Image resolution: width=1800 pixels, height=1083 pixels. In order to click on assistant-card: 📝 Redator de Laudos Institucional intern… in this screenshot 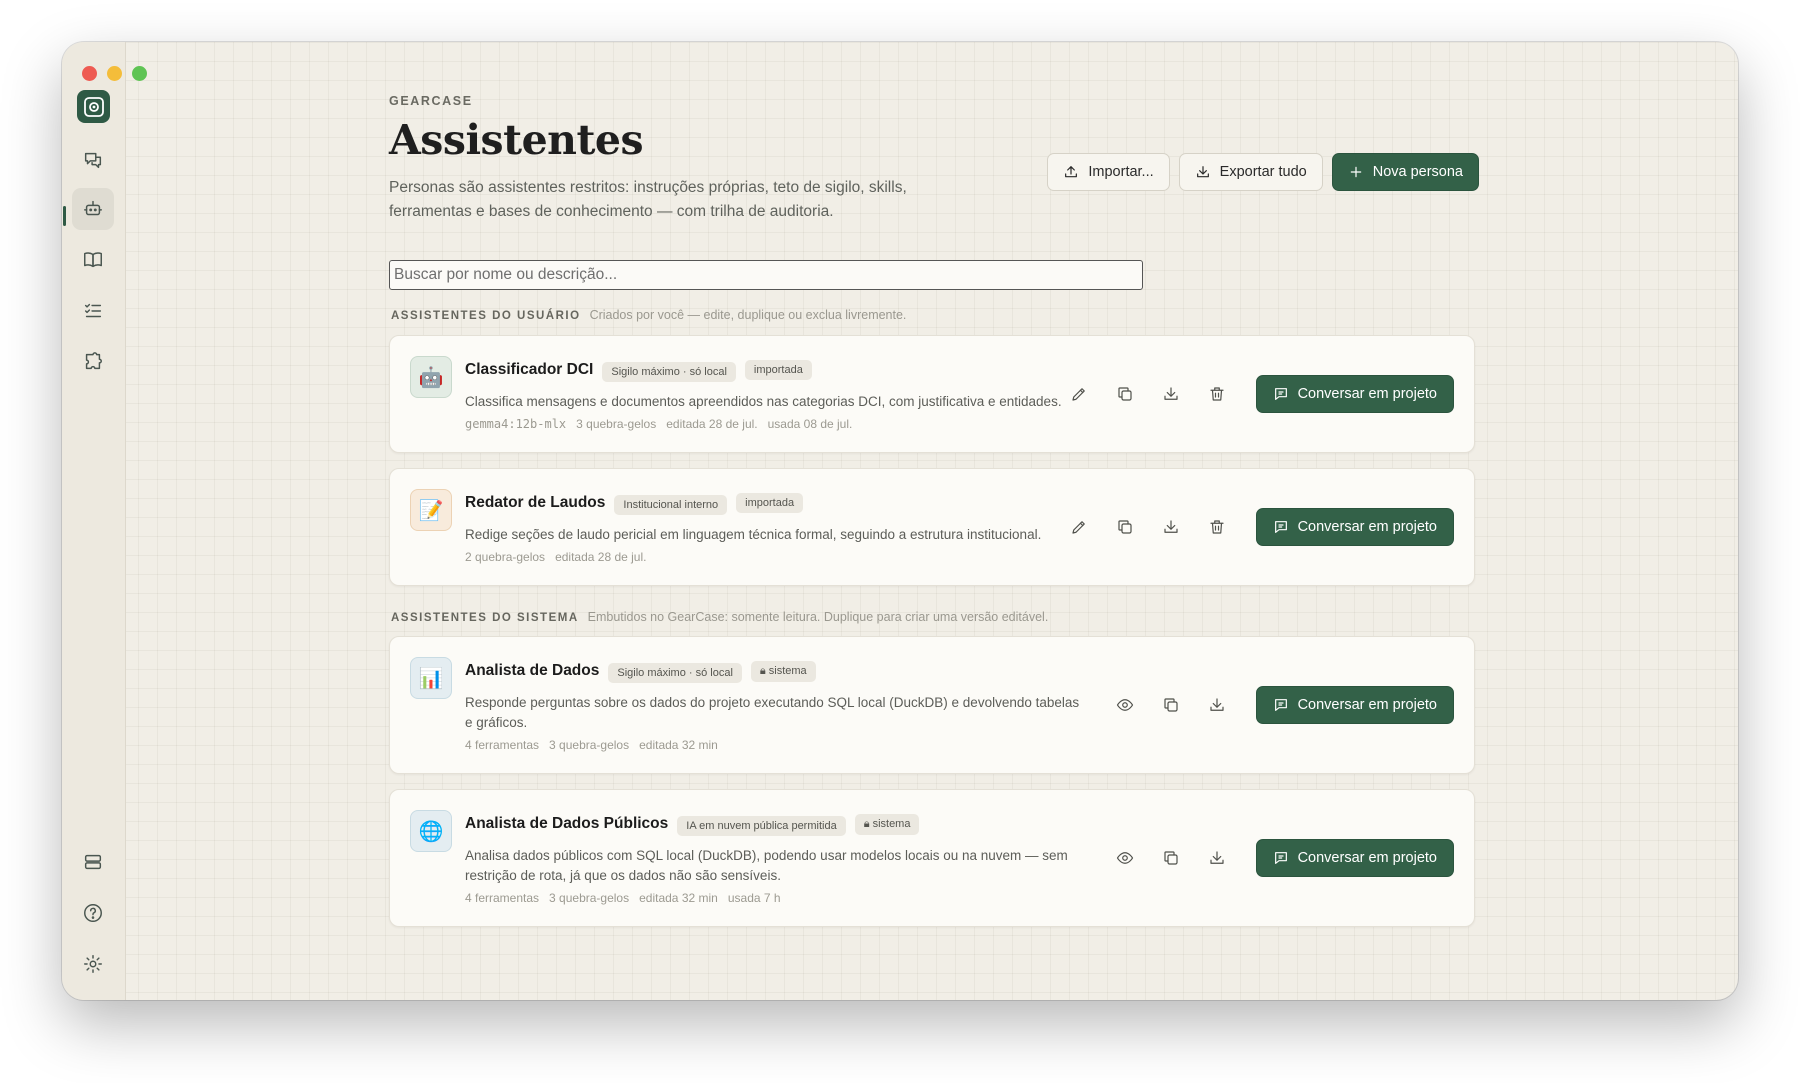, I will do `click(932, 527)`.